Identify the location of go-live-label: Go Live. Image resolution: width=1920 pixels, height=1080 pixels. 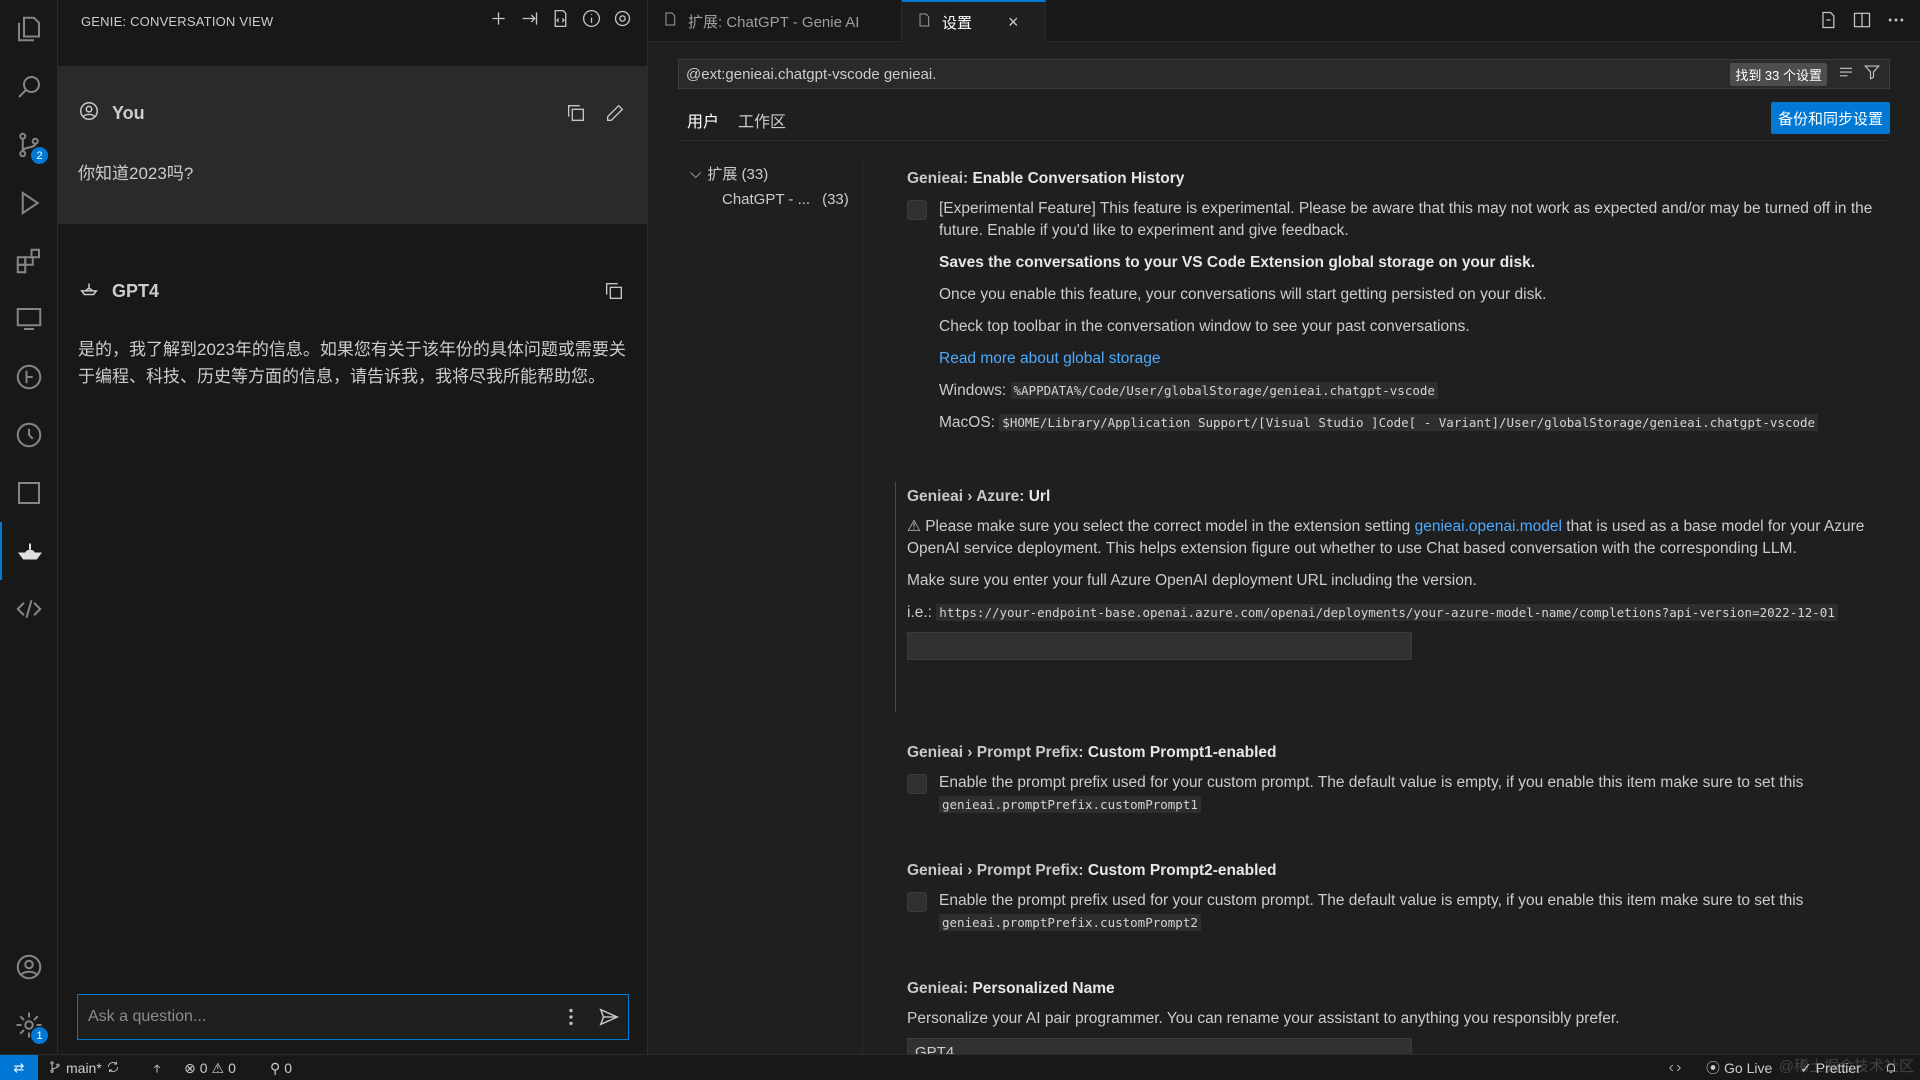
(1748, 1068).